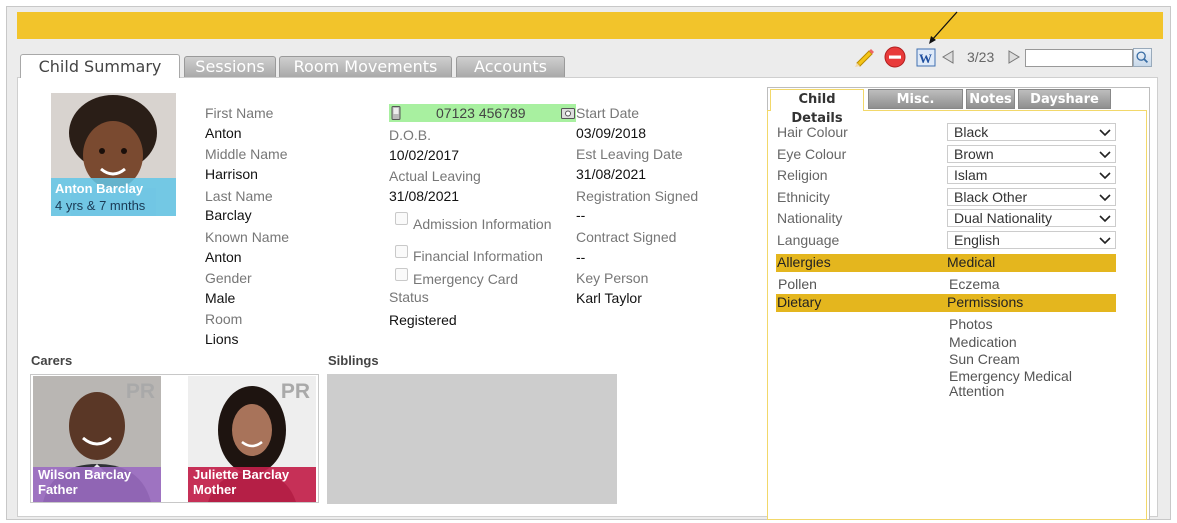 The width and height of the screenshot is (1177, 523). What do you see at coordinates (803, 197) in the screenshot?
I see `ethnicity-label: Ethnicity` at bounding box center [803, 197].